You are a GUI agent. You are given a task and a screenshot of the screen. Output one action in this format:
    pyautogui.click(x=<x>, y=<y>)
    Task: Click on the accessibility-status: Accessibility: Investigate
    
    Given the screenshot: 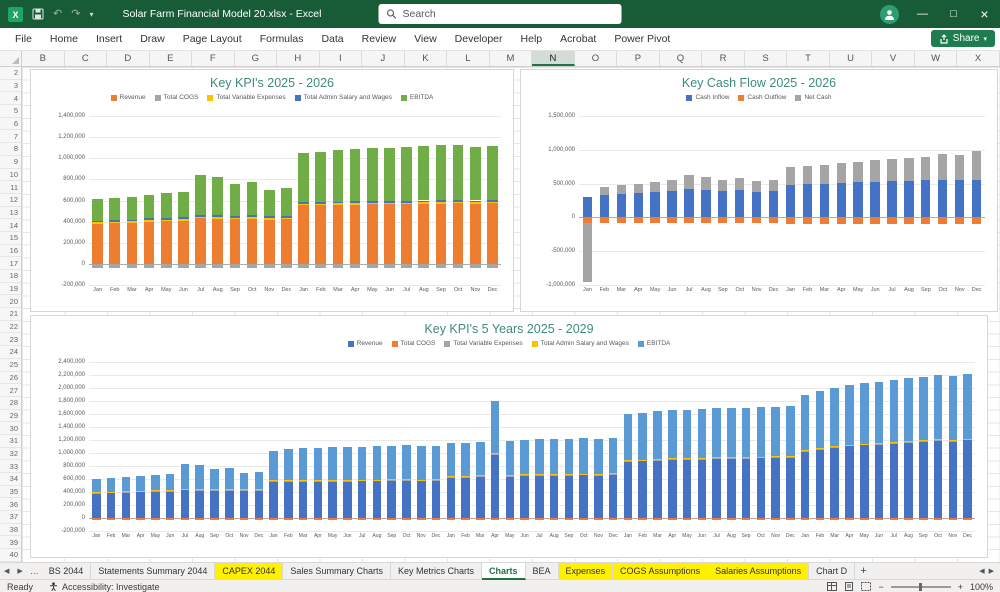 What is the action you would take?
    pyautogui.click(x=104, y=587)
    